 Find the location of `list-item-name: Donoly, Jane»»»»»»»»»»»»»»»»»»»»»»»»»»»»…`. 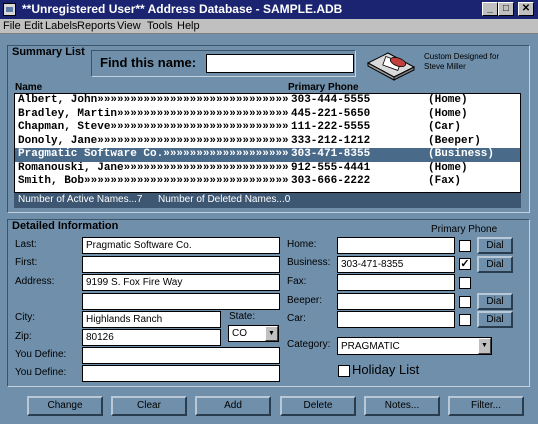

list-item-name: Donoly, Jane»»»»»»»»»»»»»»»»»»»»»»»»»»»»… is located at coordinates (153, 140).